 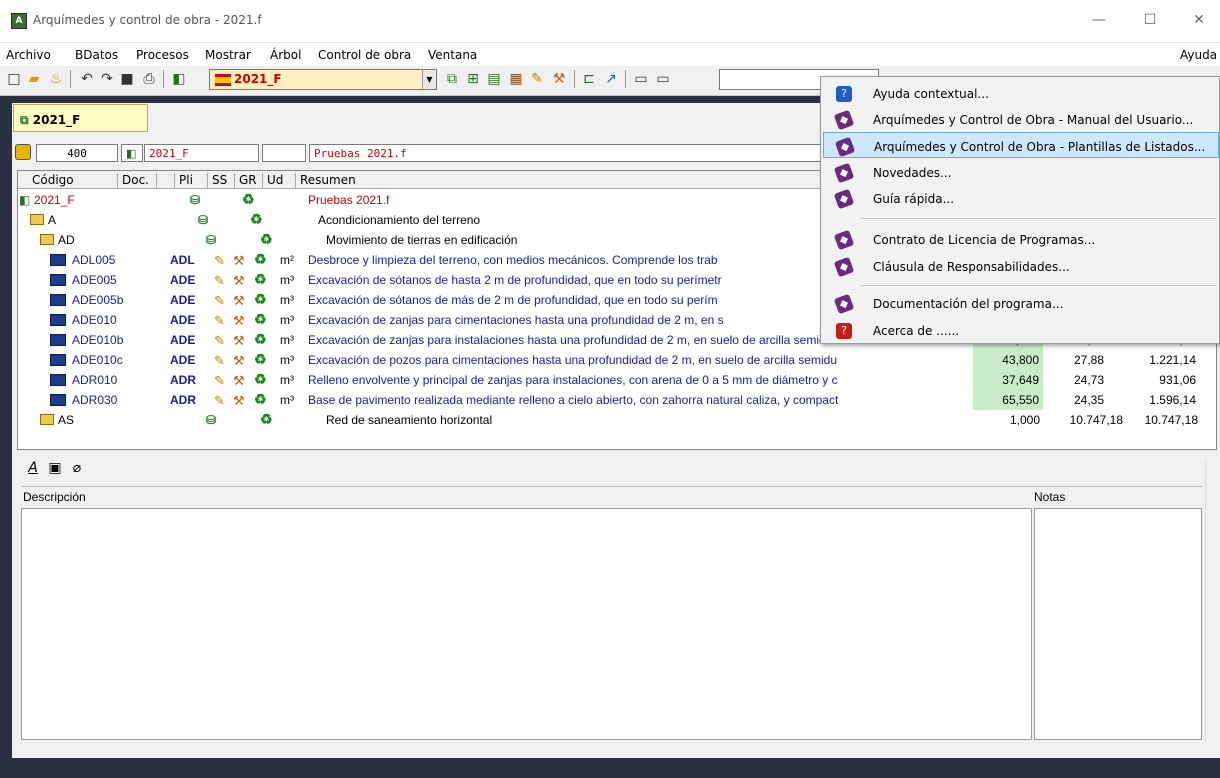 I want to click on file-field: Pruebas 2021.f, so click(x=566, y=153).